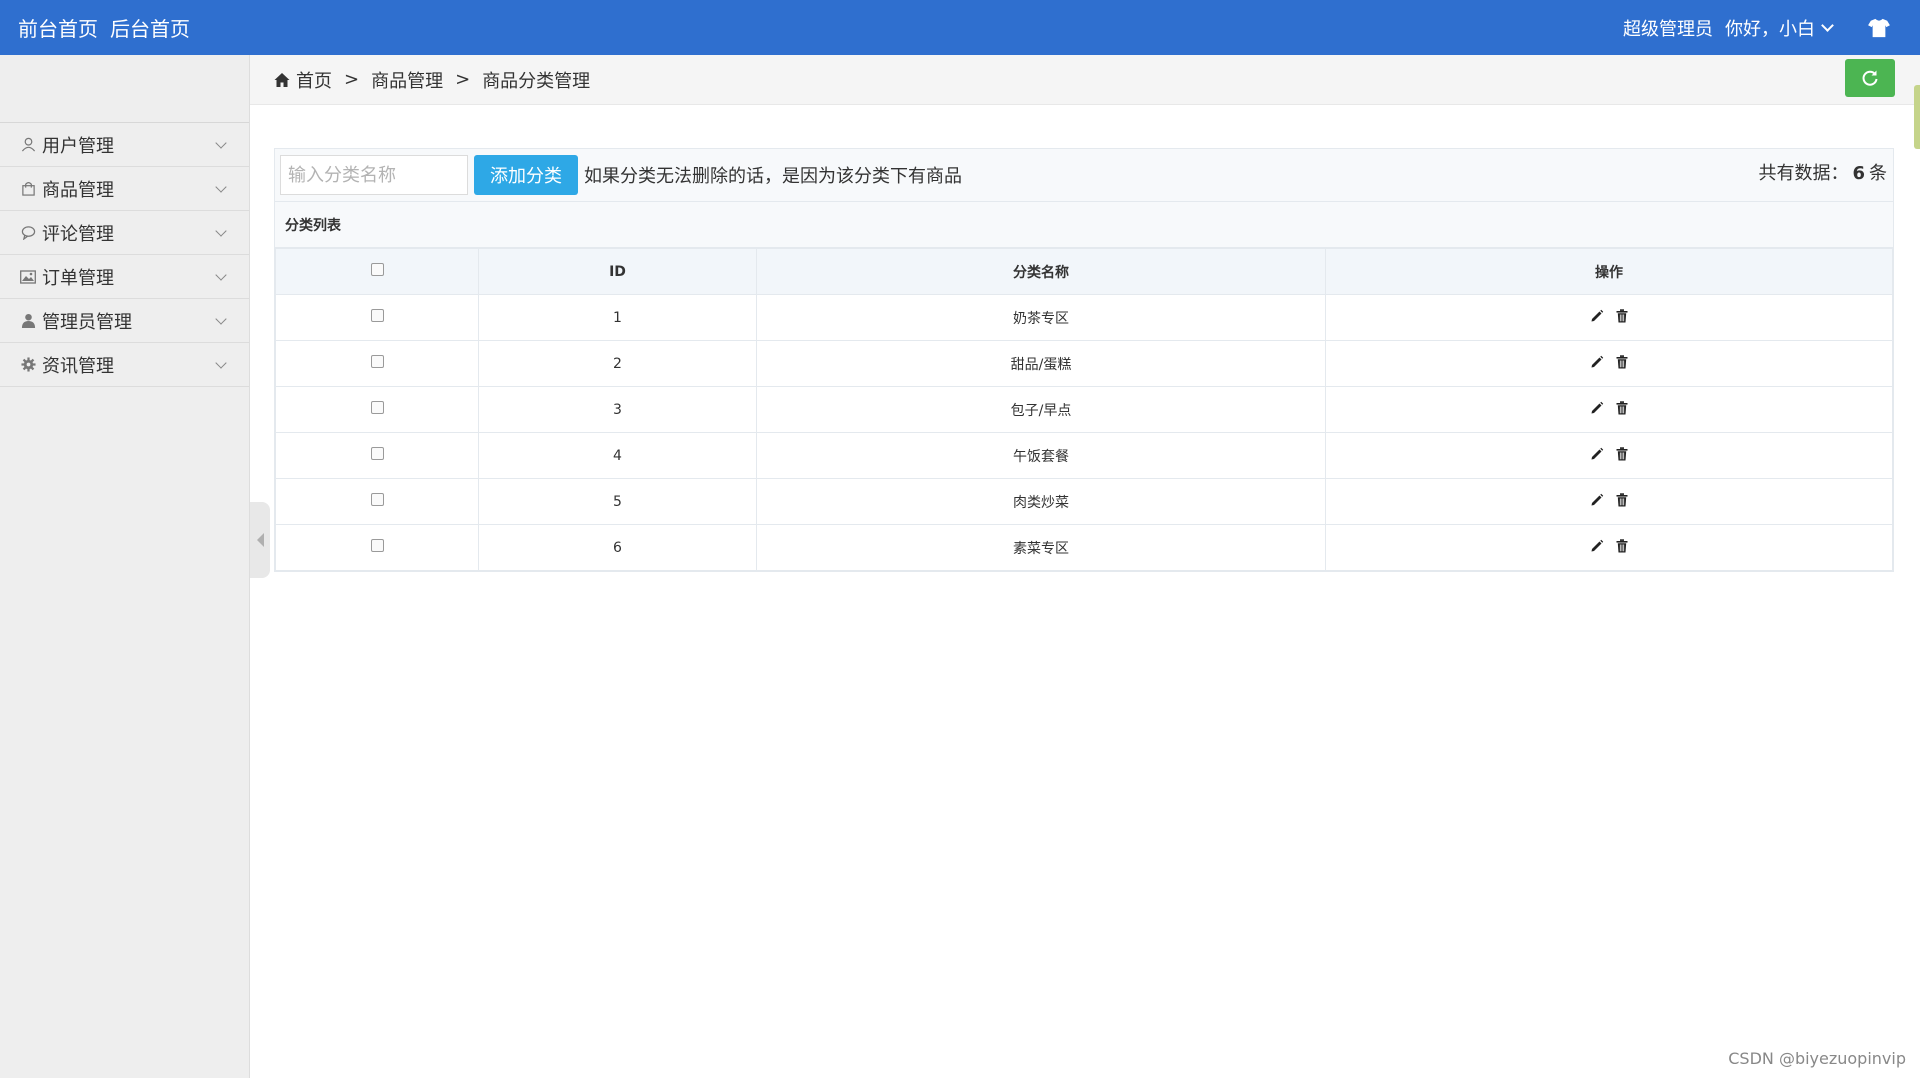  Describe the element at coordinates (314, 80) in the screenshot. I see `breadcrumb-home: 首页` at that location.